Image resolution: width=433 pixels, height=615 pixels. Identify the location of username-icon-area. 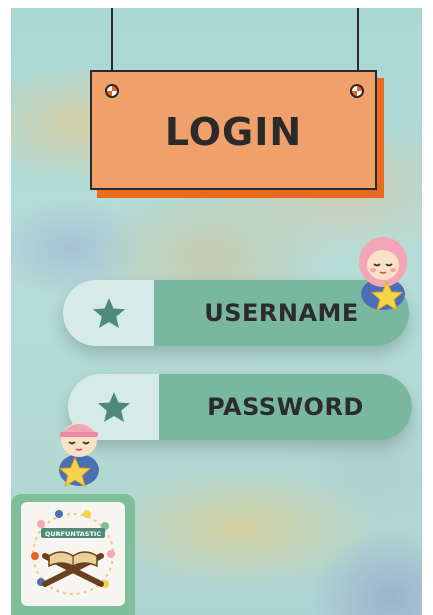
(108, 313).